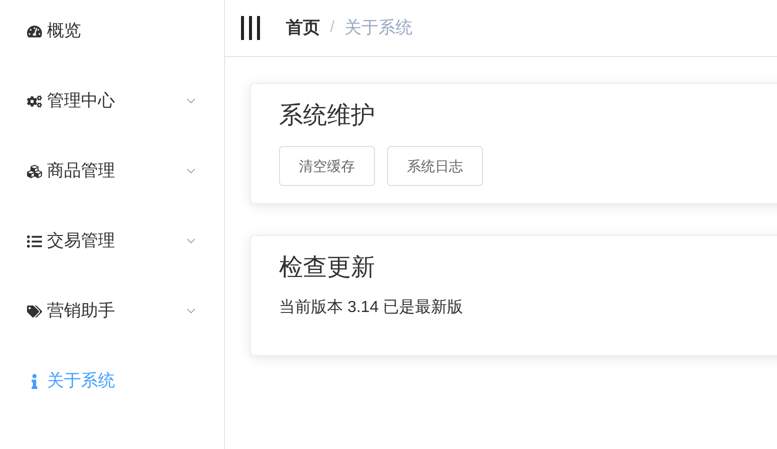 Image resolution: width=777 pixels, height=449 pixels. I want to click on version-text: 当前版本 3.14 已是最新版, so click(371, 308).